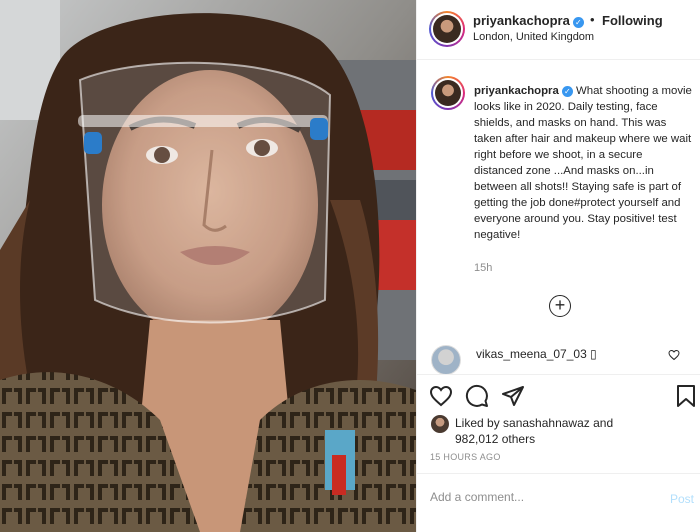 This screenshot has width=700, height=532. I want to click on comment: vikas_meena_07_03 ▯, so click(536, 354).